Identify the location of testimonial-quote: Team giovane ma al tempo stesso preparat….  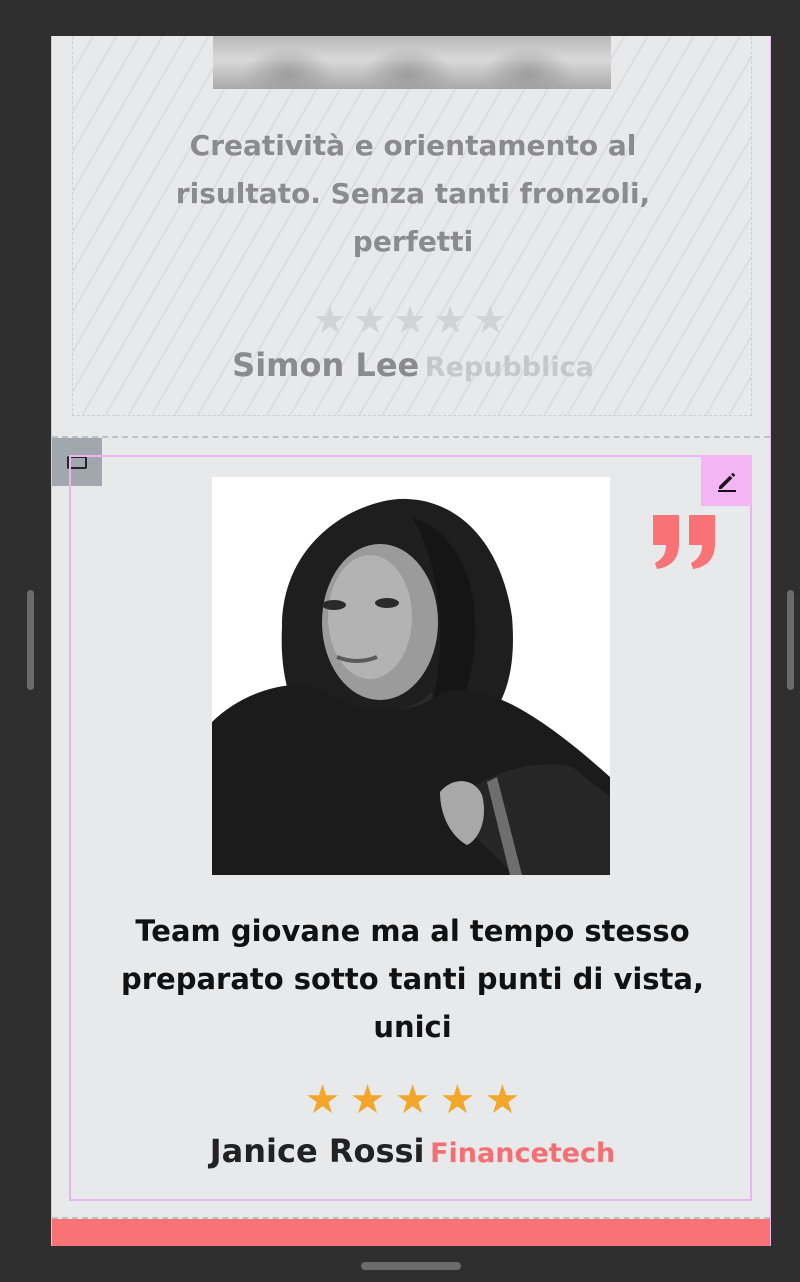
(412, 979).